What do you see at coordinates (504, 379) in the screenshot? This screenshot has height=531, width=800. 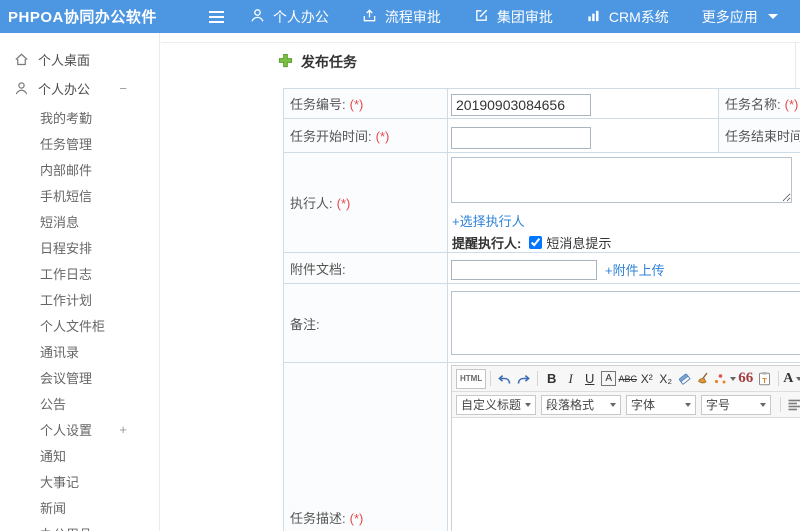 I see `undo-icon` at bounding box center [504, 379].